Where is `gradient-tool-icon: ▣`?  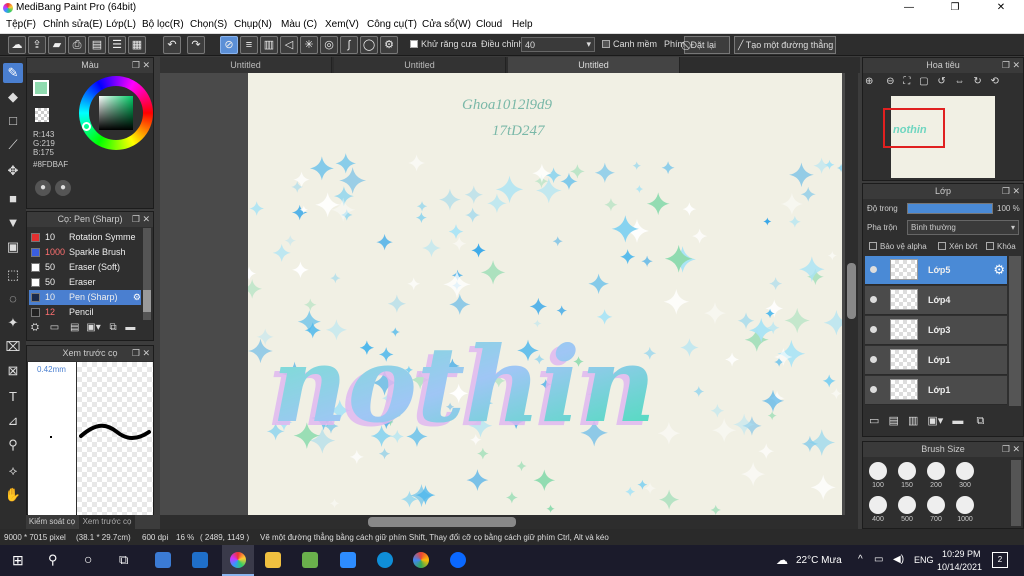 gradient-tool-icon: ▣ is located at coordinates (13, 247).